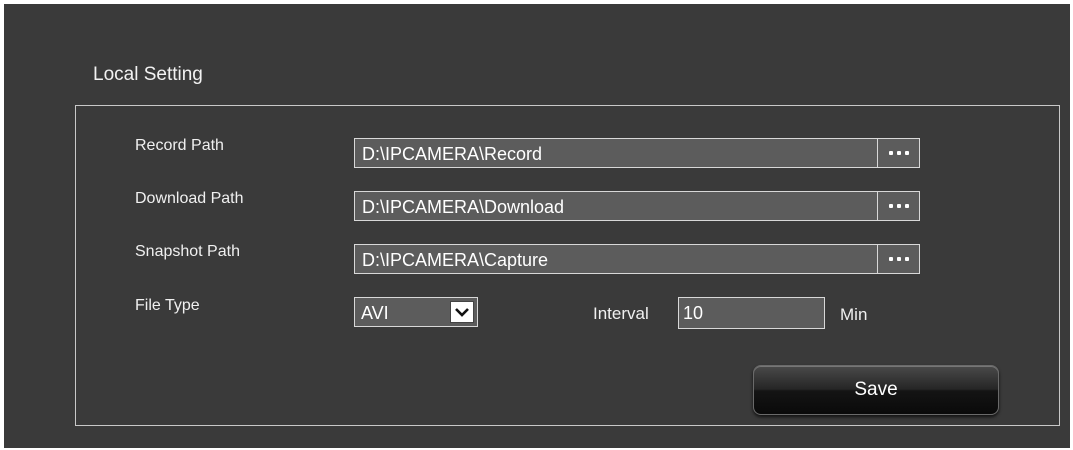  What do you see at coordinates (621, 313) in the screenshot?
I see `interval-label: Interval` at bounding box center [621, 313].